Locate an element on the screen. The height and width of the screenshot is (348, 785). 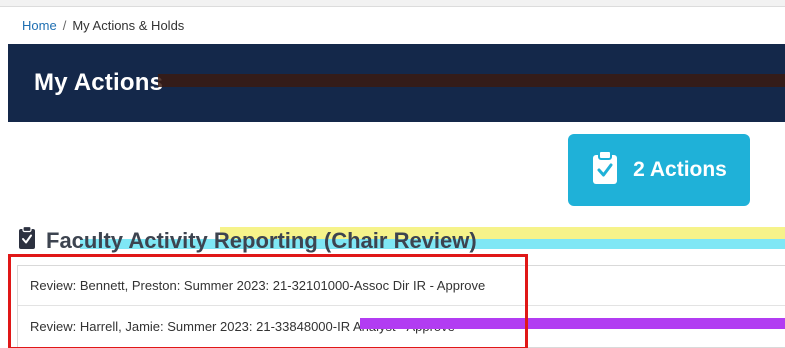
actions-count-card: 2 Actions is located at coordinates (659, 170).